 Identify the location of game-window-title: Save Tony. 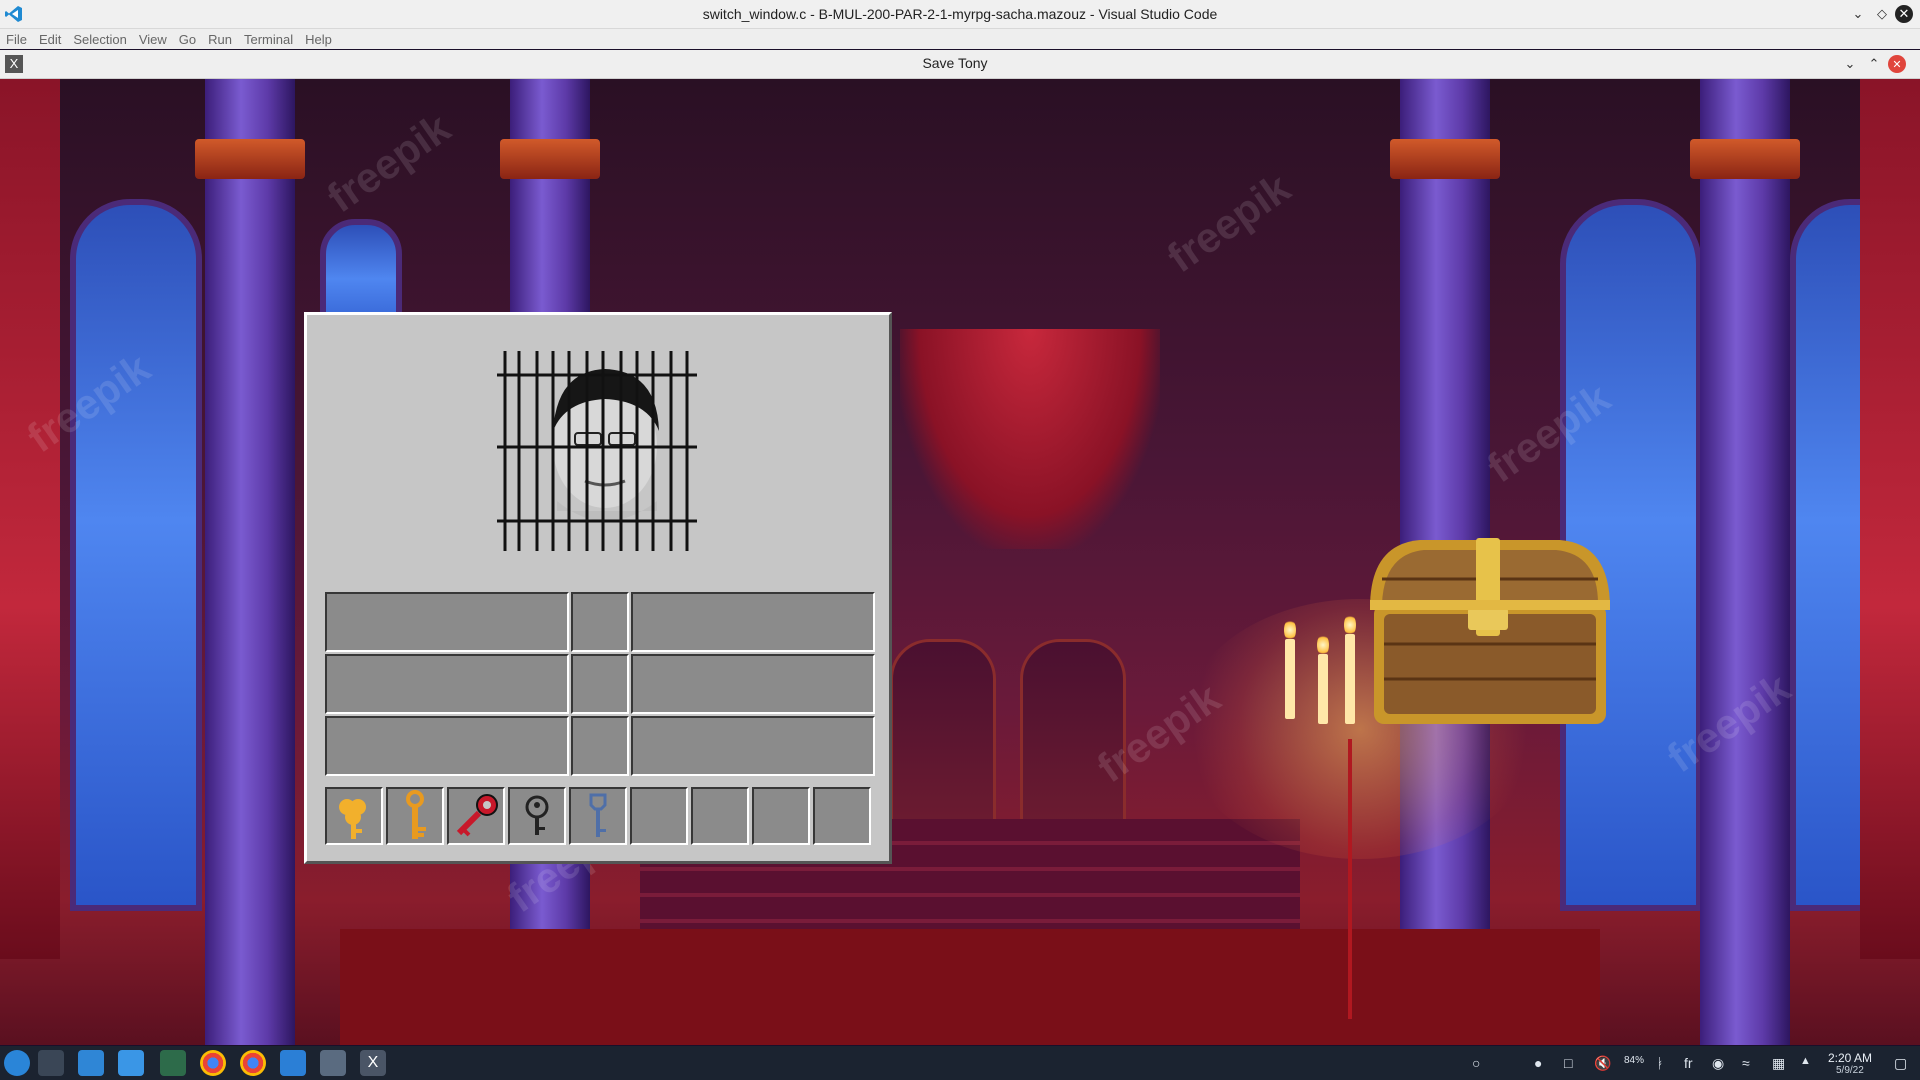
(955, 63).